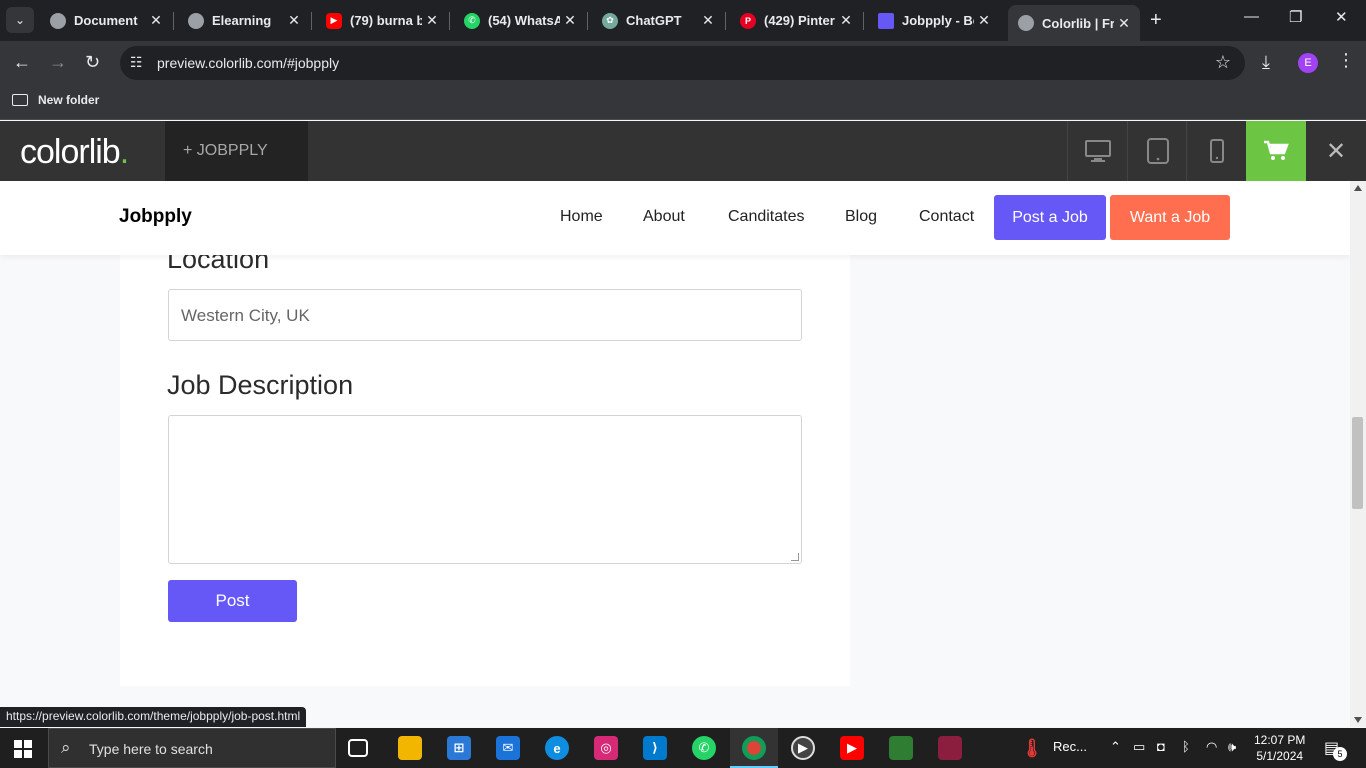  Describe the element at coordinates (1161, 746) in the screenshot. I see `camera-icon: ◘` at that location.